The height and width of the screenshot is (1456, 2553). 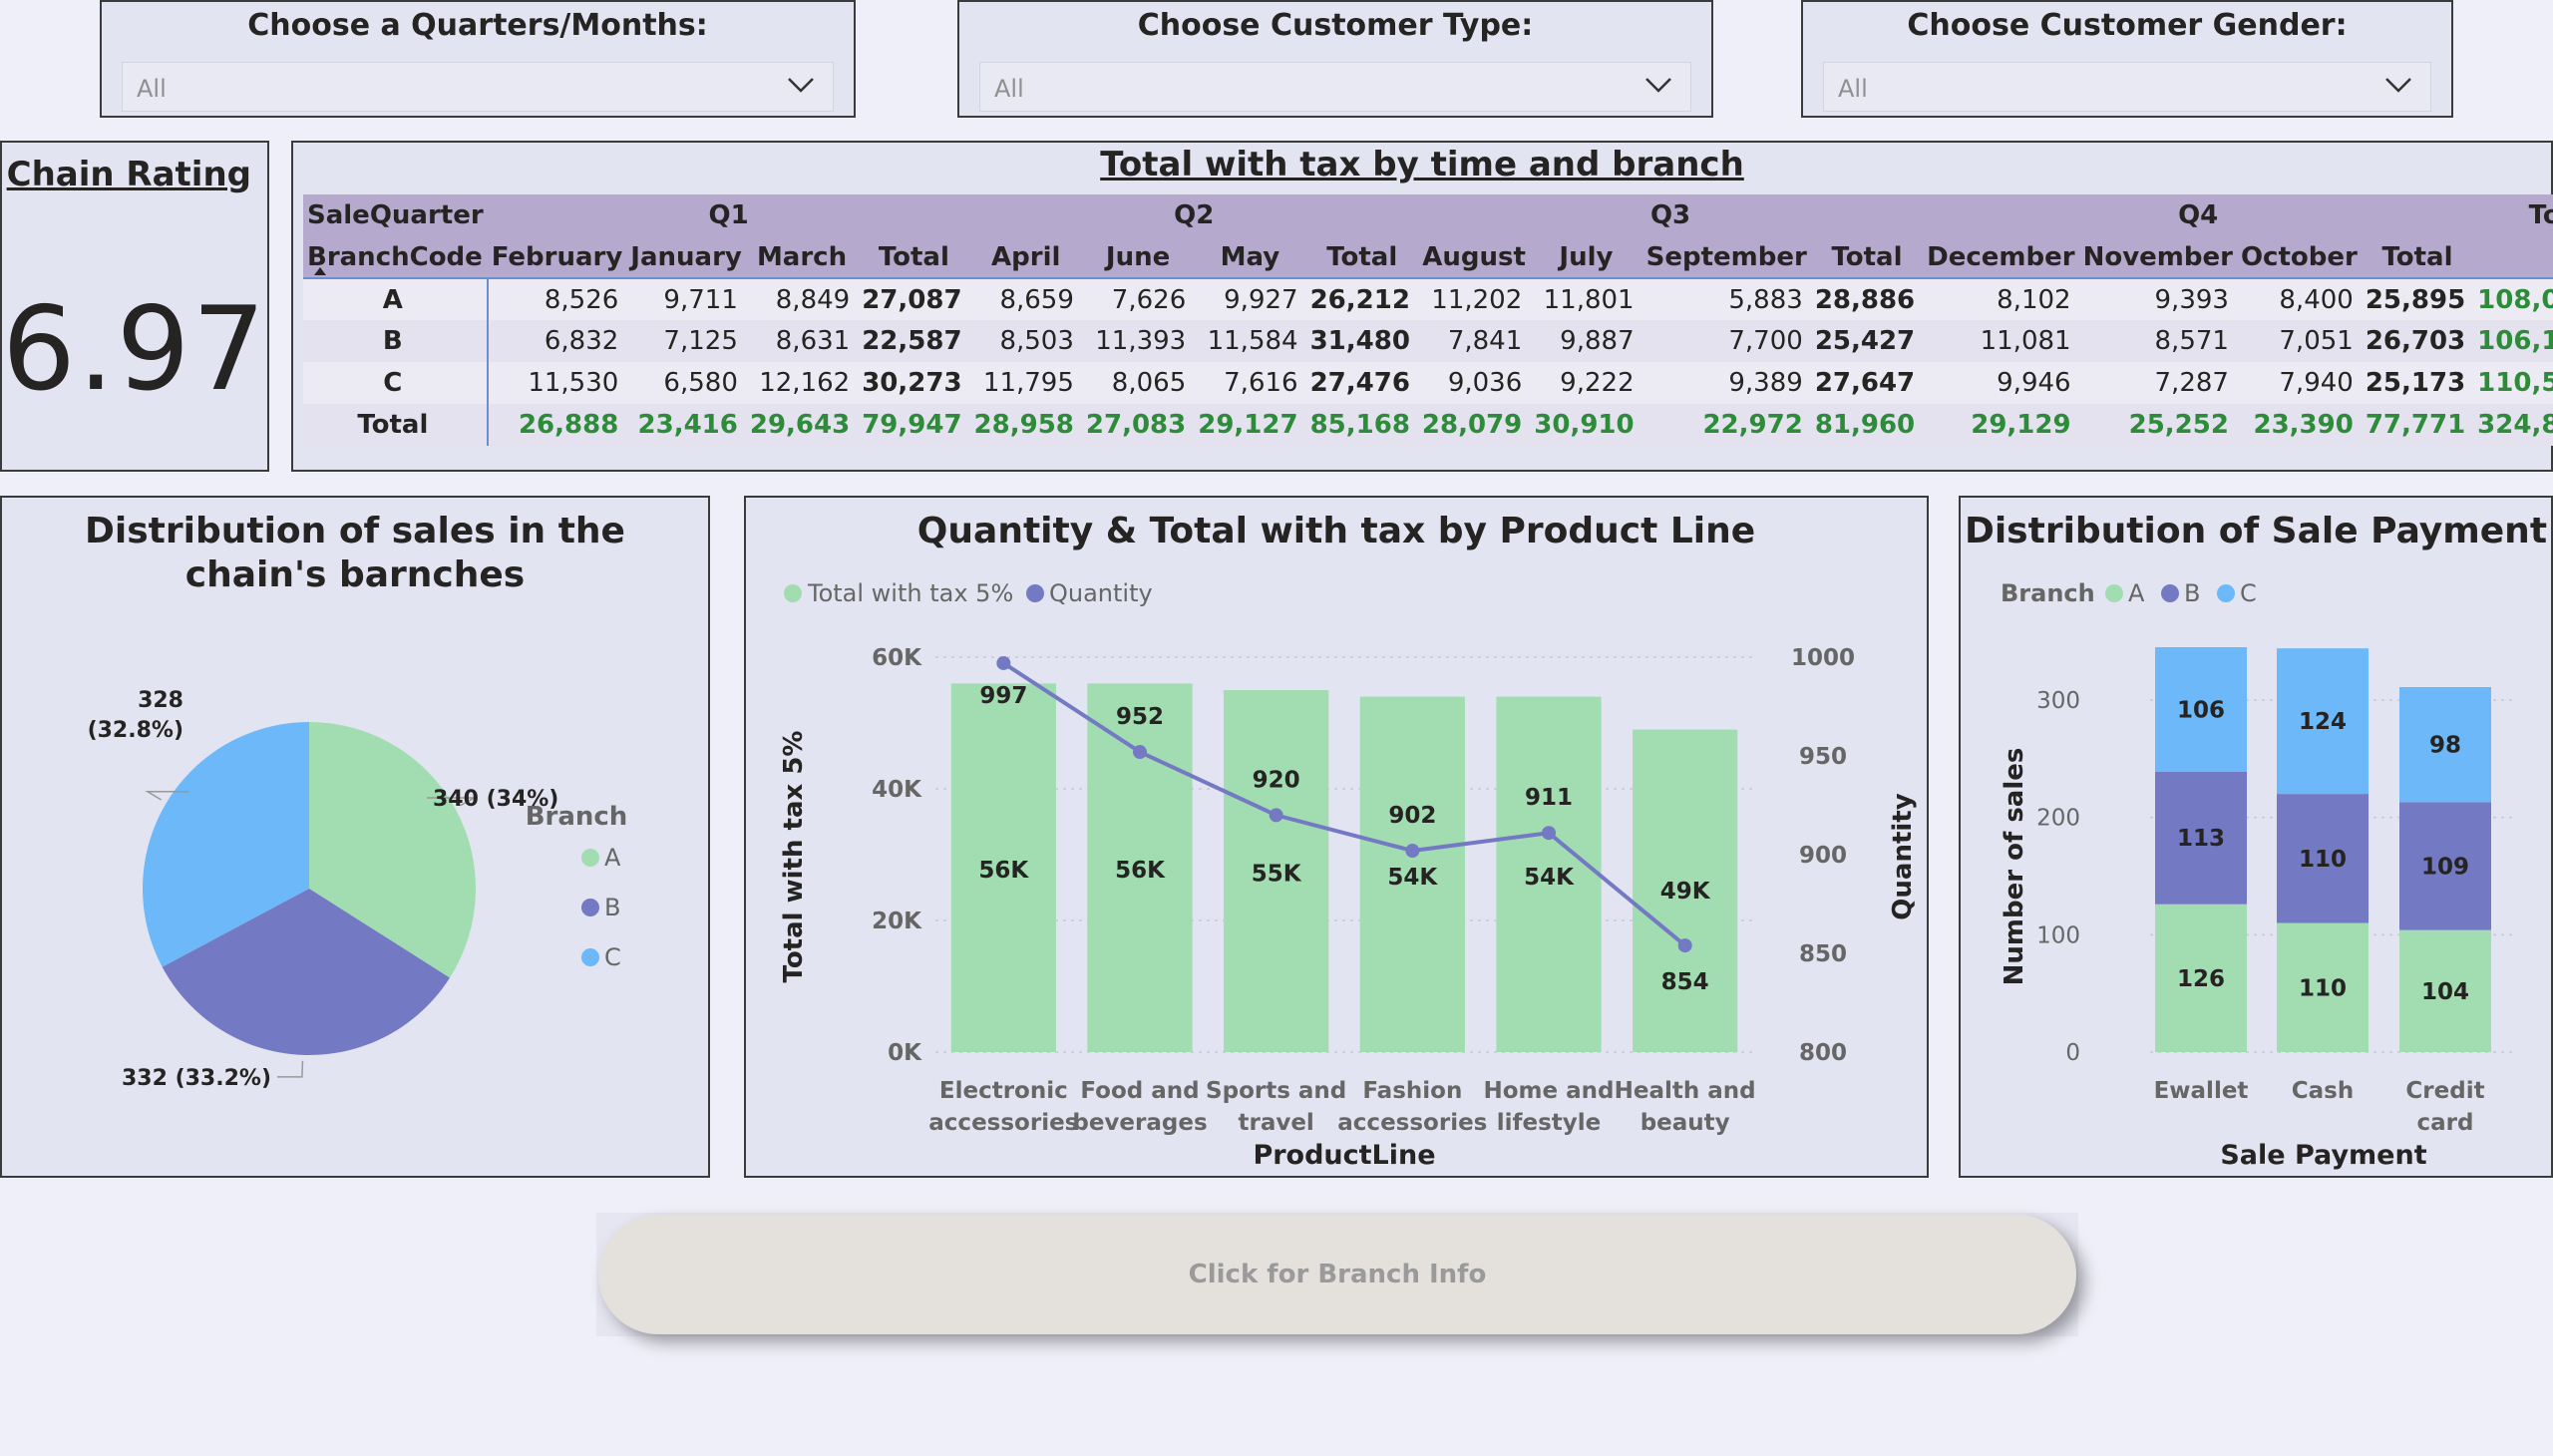 What do you see at coordinates (1250, 383) in the screenshot?
I see `table-cell: 7,616` at bounding box center [1250, 383].